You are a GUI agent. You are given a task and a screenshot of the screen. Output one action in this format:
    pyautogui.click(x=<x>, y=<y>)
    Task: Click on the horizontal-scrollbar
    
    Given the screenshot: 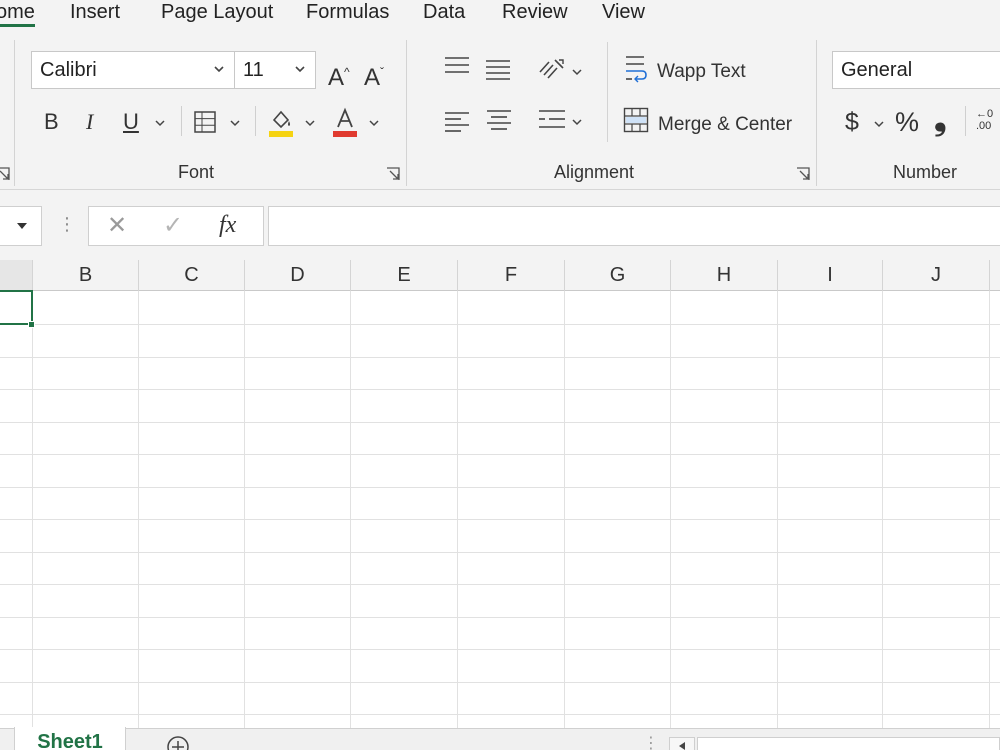 What is the action you would take?
    pyautogui.click(x=848, y=743)
    